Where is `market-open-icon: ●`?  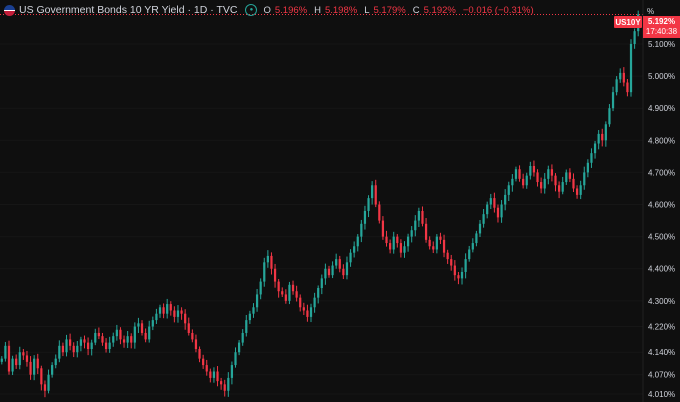 market-open-icon: ● is located at coordinates (251, 10).